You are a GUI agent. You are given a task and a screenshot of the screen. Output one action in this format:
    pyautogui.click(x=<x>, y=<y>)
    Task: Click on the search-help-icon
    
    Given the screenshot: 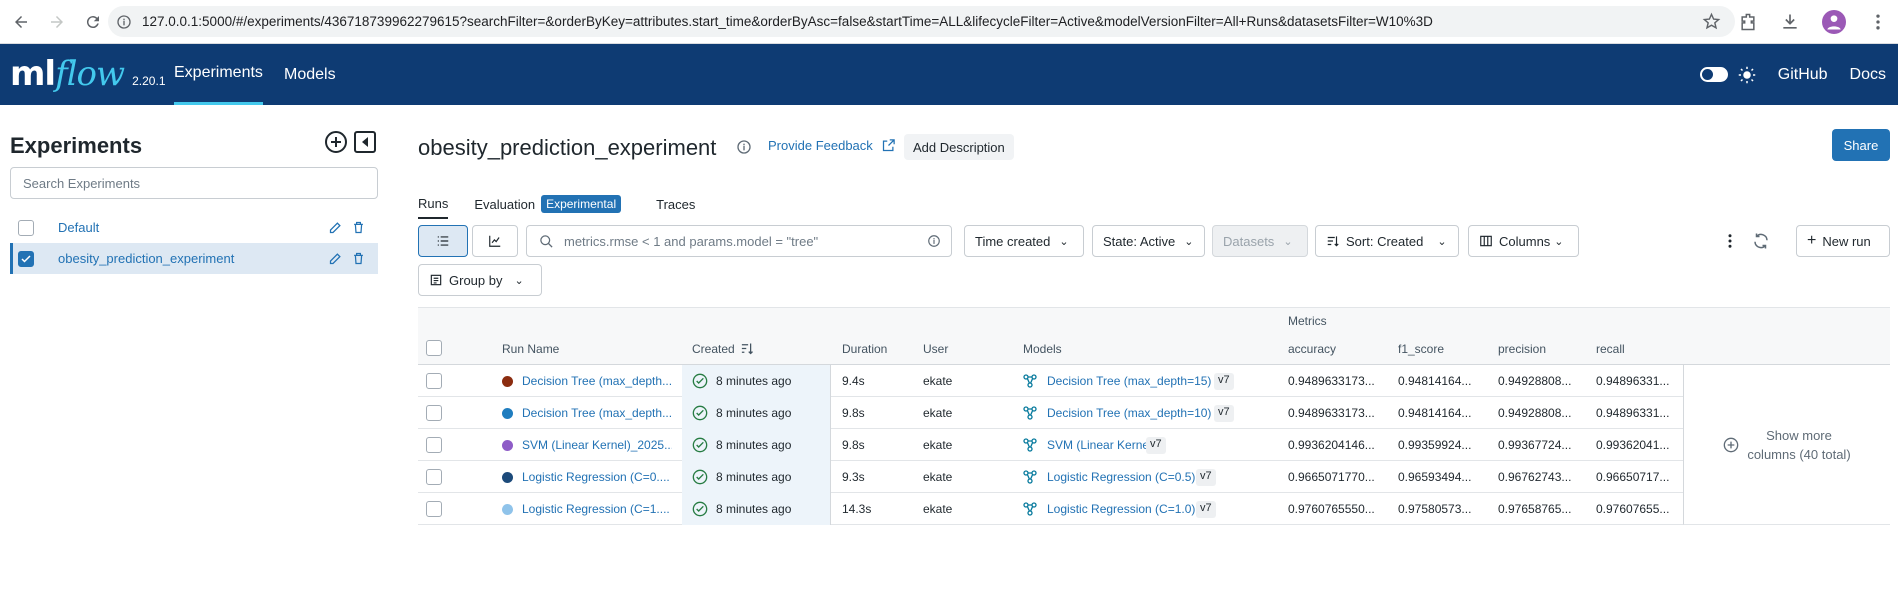 What is the action you would take?
    pyautogui.click(x=934, y=241)
    